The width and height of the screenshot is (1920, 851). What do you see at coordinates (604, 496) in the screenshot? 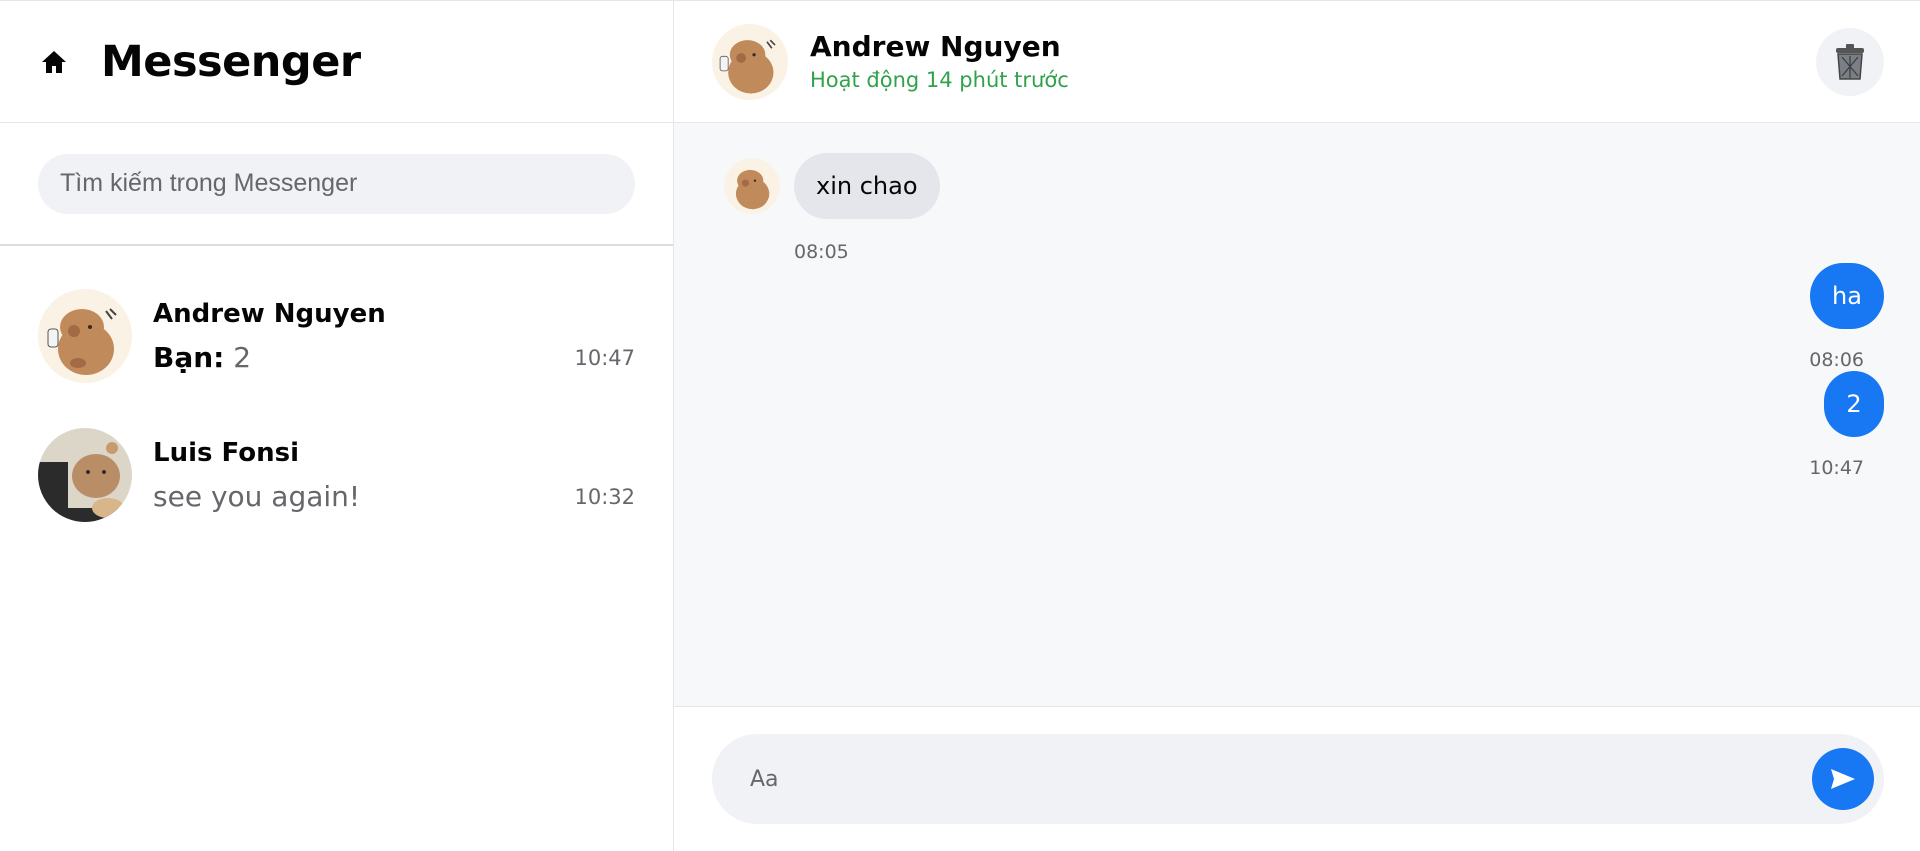
I see `conversation-time: 10:32` at bounding box center [604, 496].